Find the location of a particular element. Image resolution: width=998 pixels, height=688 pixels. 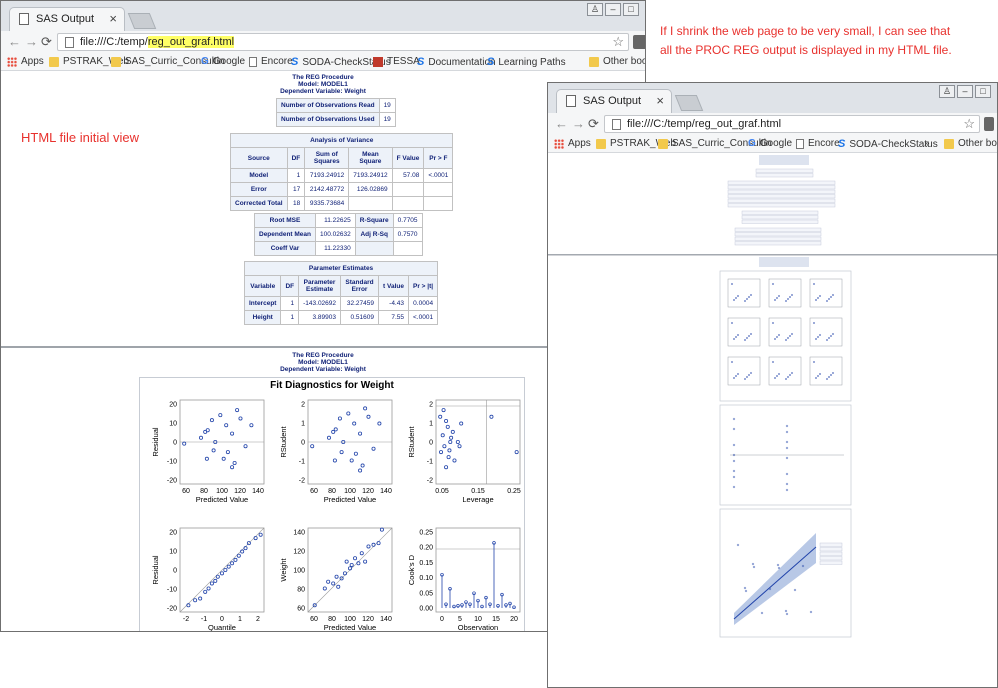

row-header: Coeff Var is located at coordinates (285, 248).